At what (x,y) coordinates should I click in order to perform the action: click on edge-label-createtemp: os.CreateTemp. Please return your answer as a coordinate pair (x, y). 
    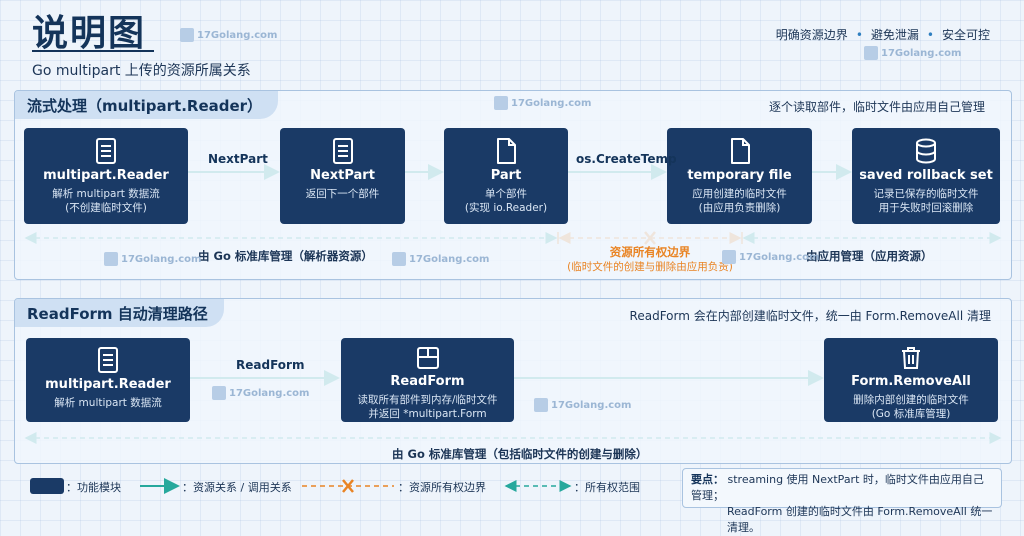
    Looking at the image, I should click on (626, 159).